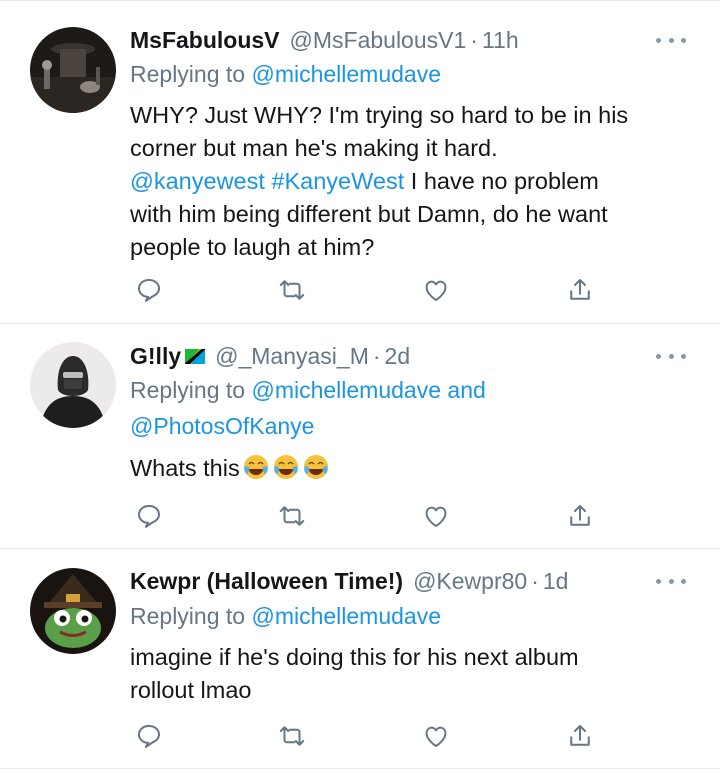  Describe the element at coordinates (155, 356) in the screenshot. I see `display-name: G!lly` at that location.